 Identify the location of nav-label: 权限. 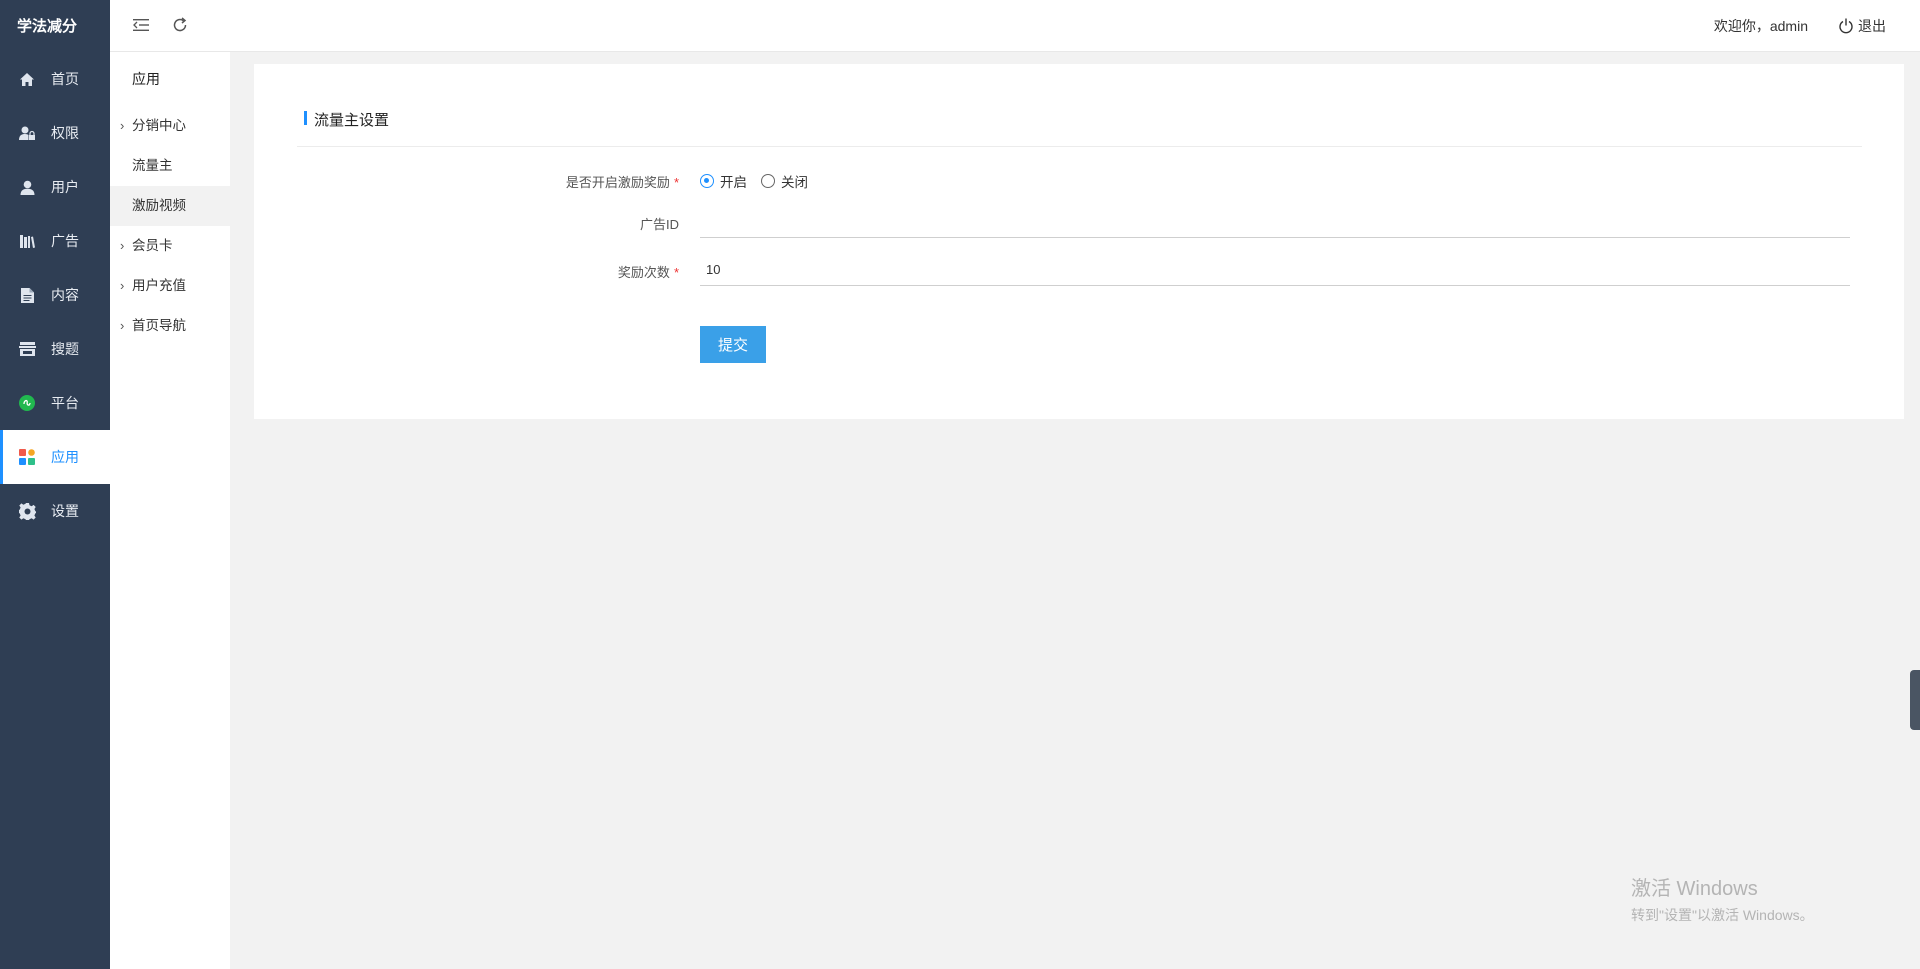
(65, 133).